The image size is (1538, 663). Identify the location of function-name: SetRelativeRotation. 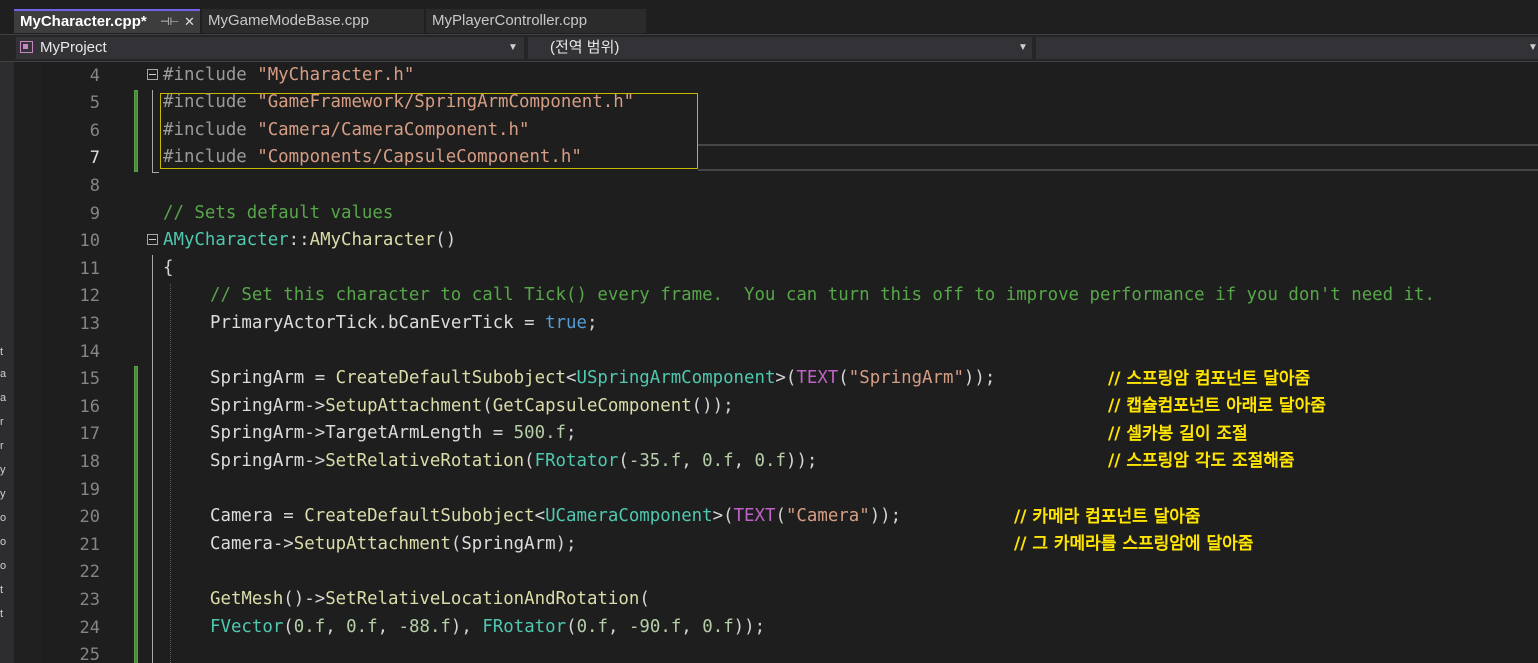
(425, 461).